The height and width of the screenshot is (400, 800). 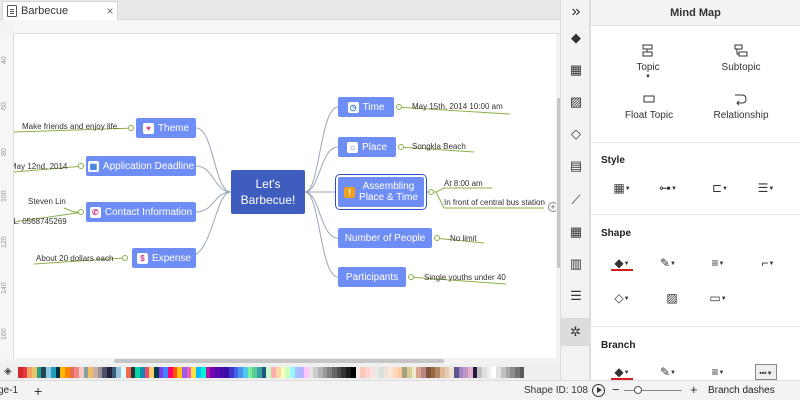 I want to click on fill-bucket-icon: ◈, so click(x=11, y=372).